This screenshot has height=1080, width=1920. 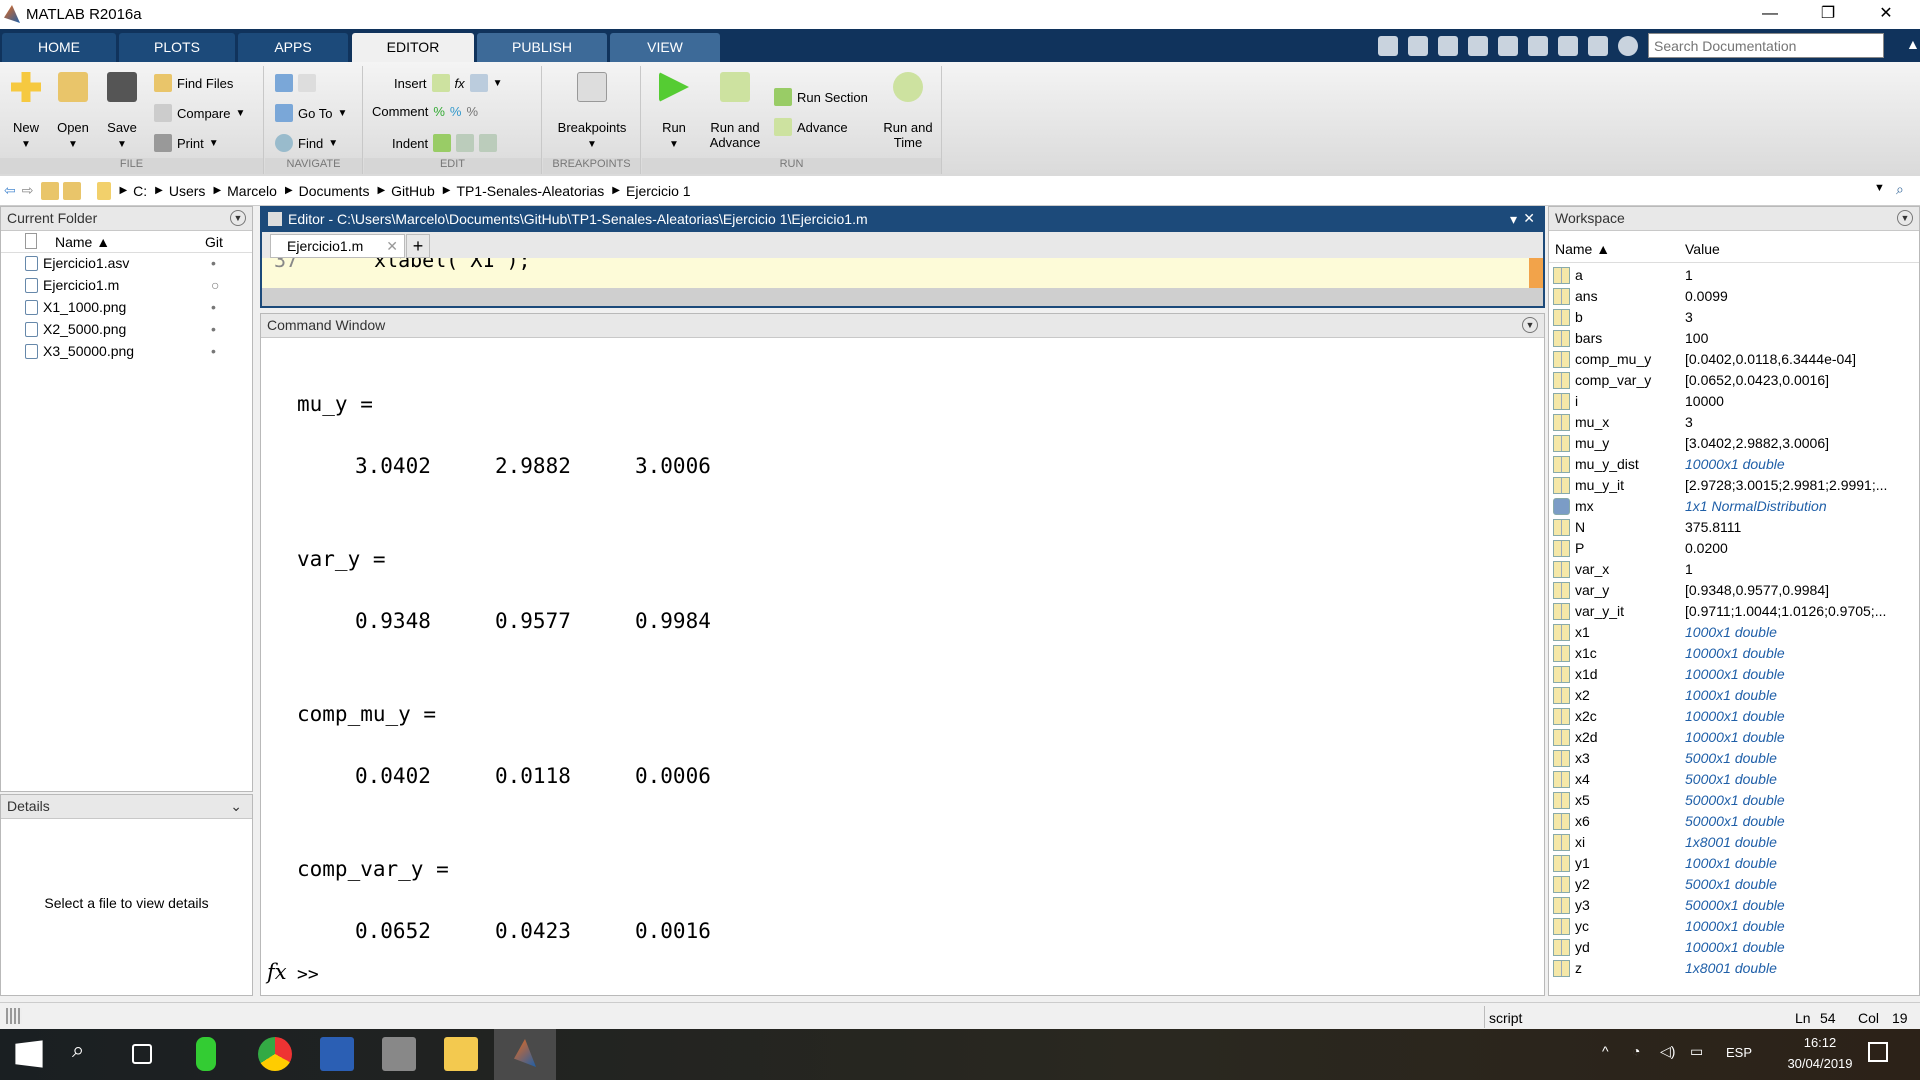 What do you see at coordinates (525, 1054) in the screenshot?
I see `matlab-taskbar-button` at bounding box center [525, 1054].